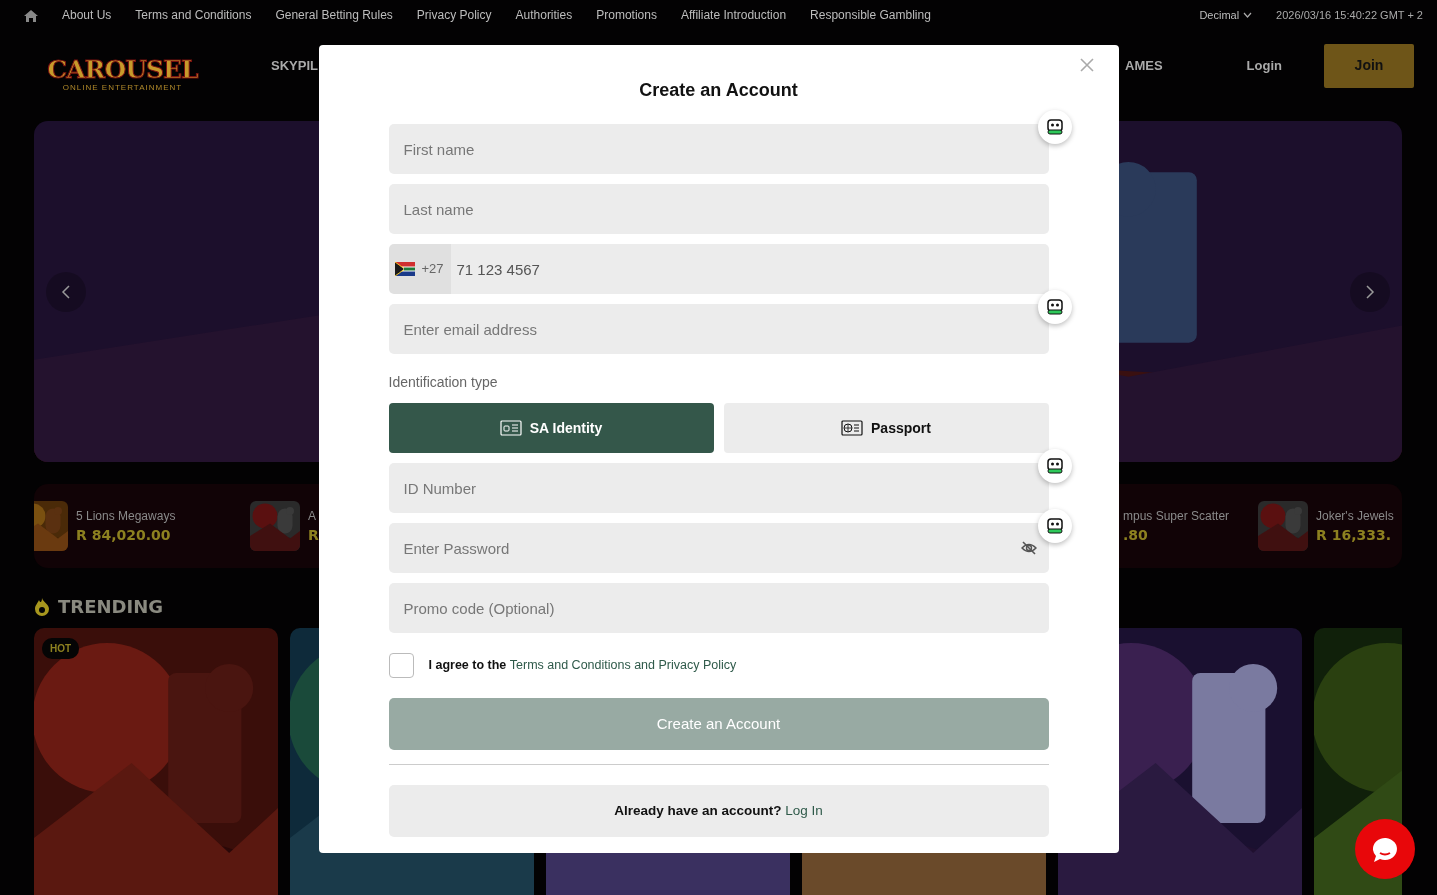 Image resolution: width=1437 pixels, height=895 pixels. Describe the element at coordinates (1355, 516) in the screenshot. I see `game-name: Joker's Jewels` at that location.